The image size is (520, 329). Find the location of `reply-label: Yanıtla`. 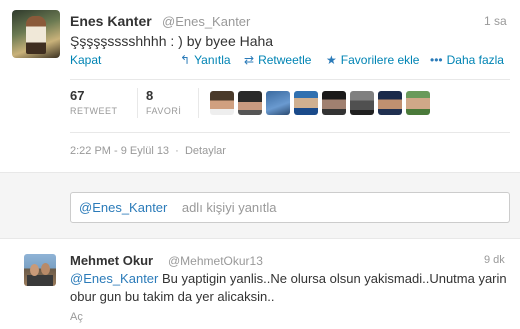

reply-label: Yanıtla is located at coordinates (212, 60).